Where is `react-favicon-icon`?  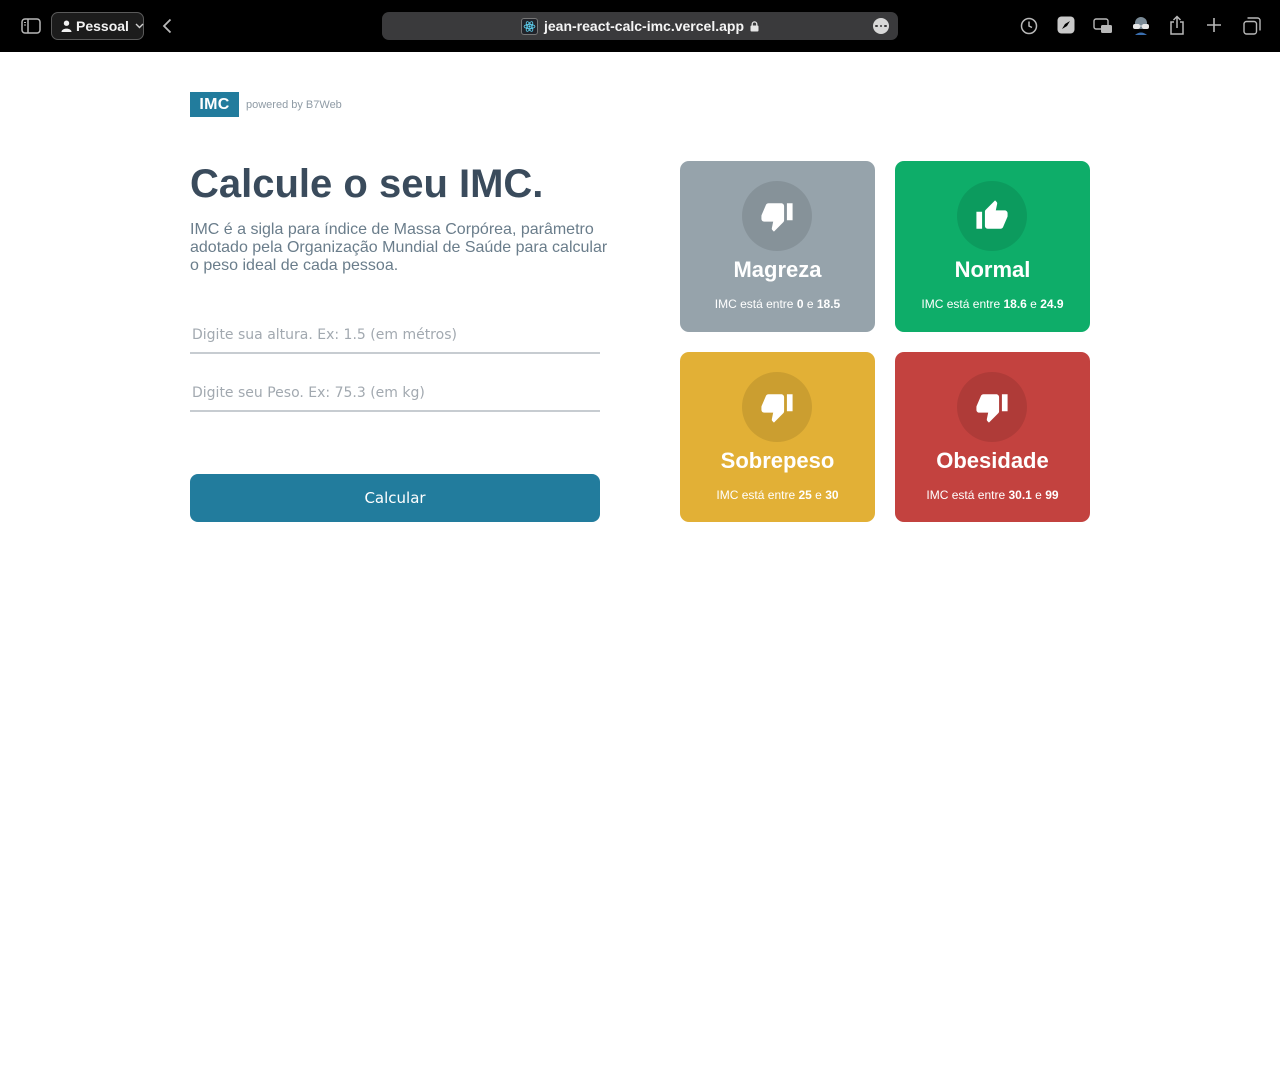 react-favicon-icon is located at coordinates (529, 26).